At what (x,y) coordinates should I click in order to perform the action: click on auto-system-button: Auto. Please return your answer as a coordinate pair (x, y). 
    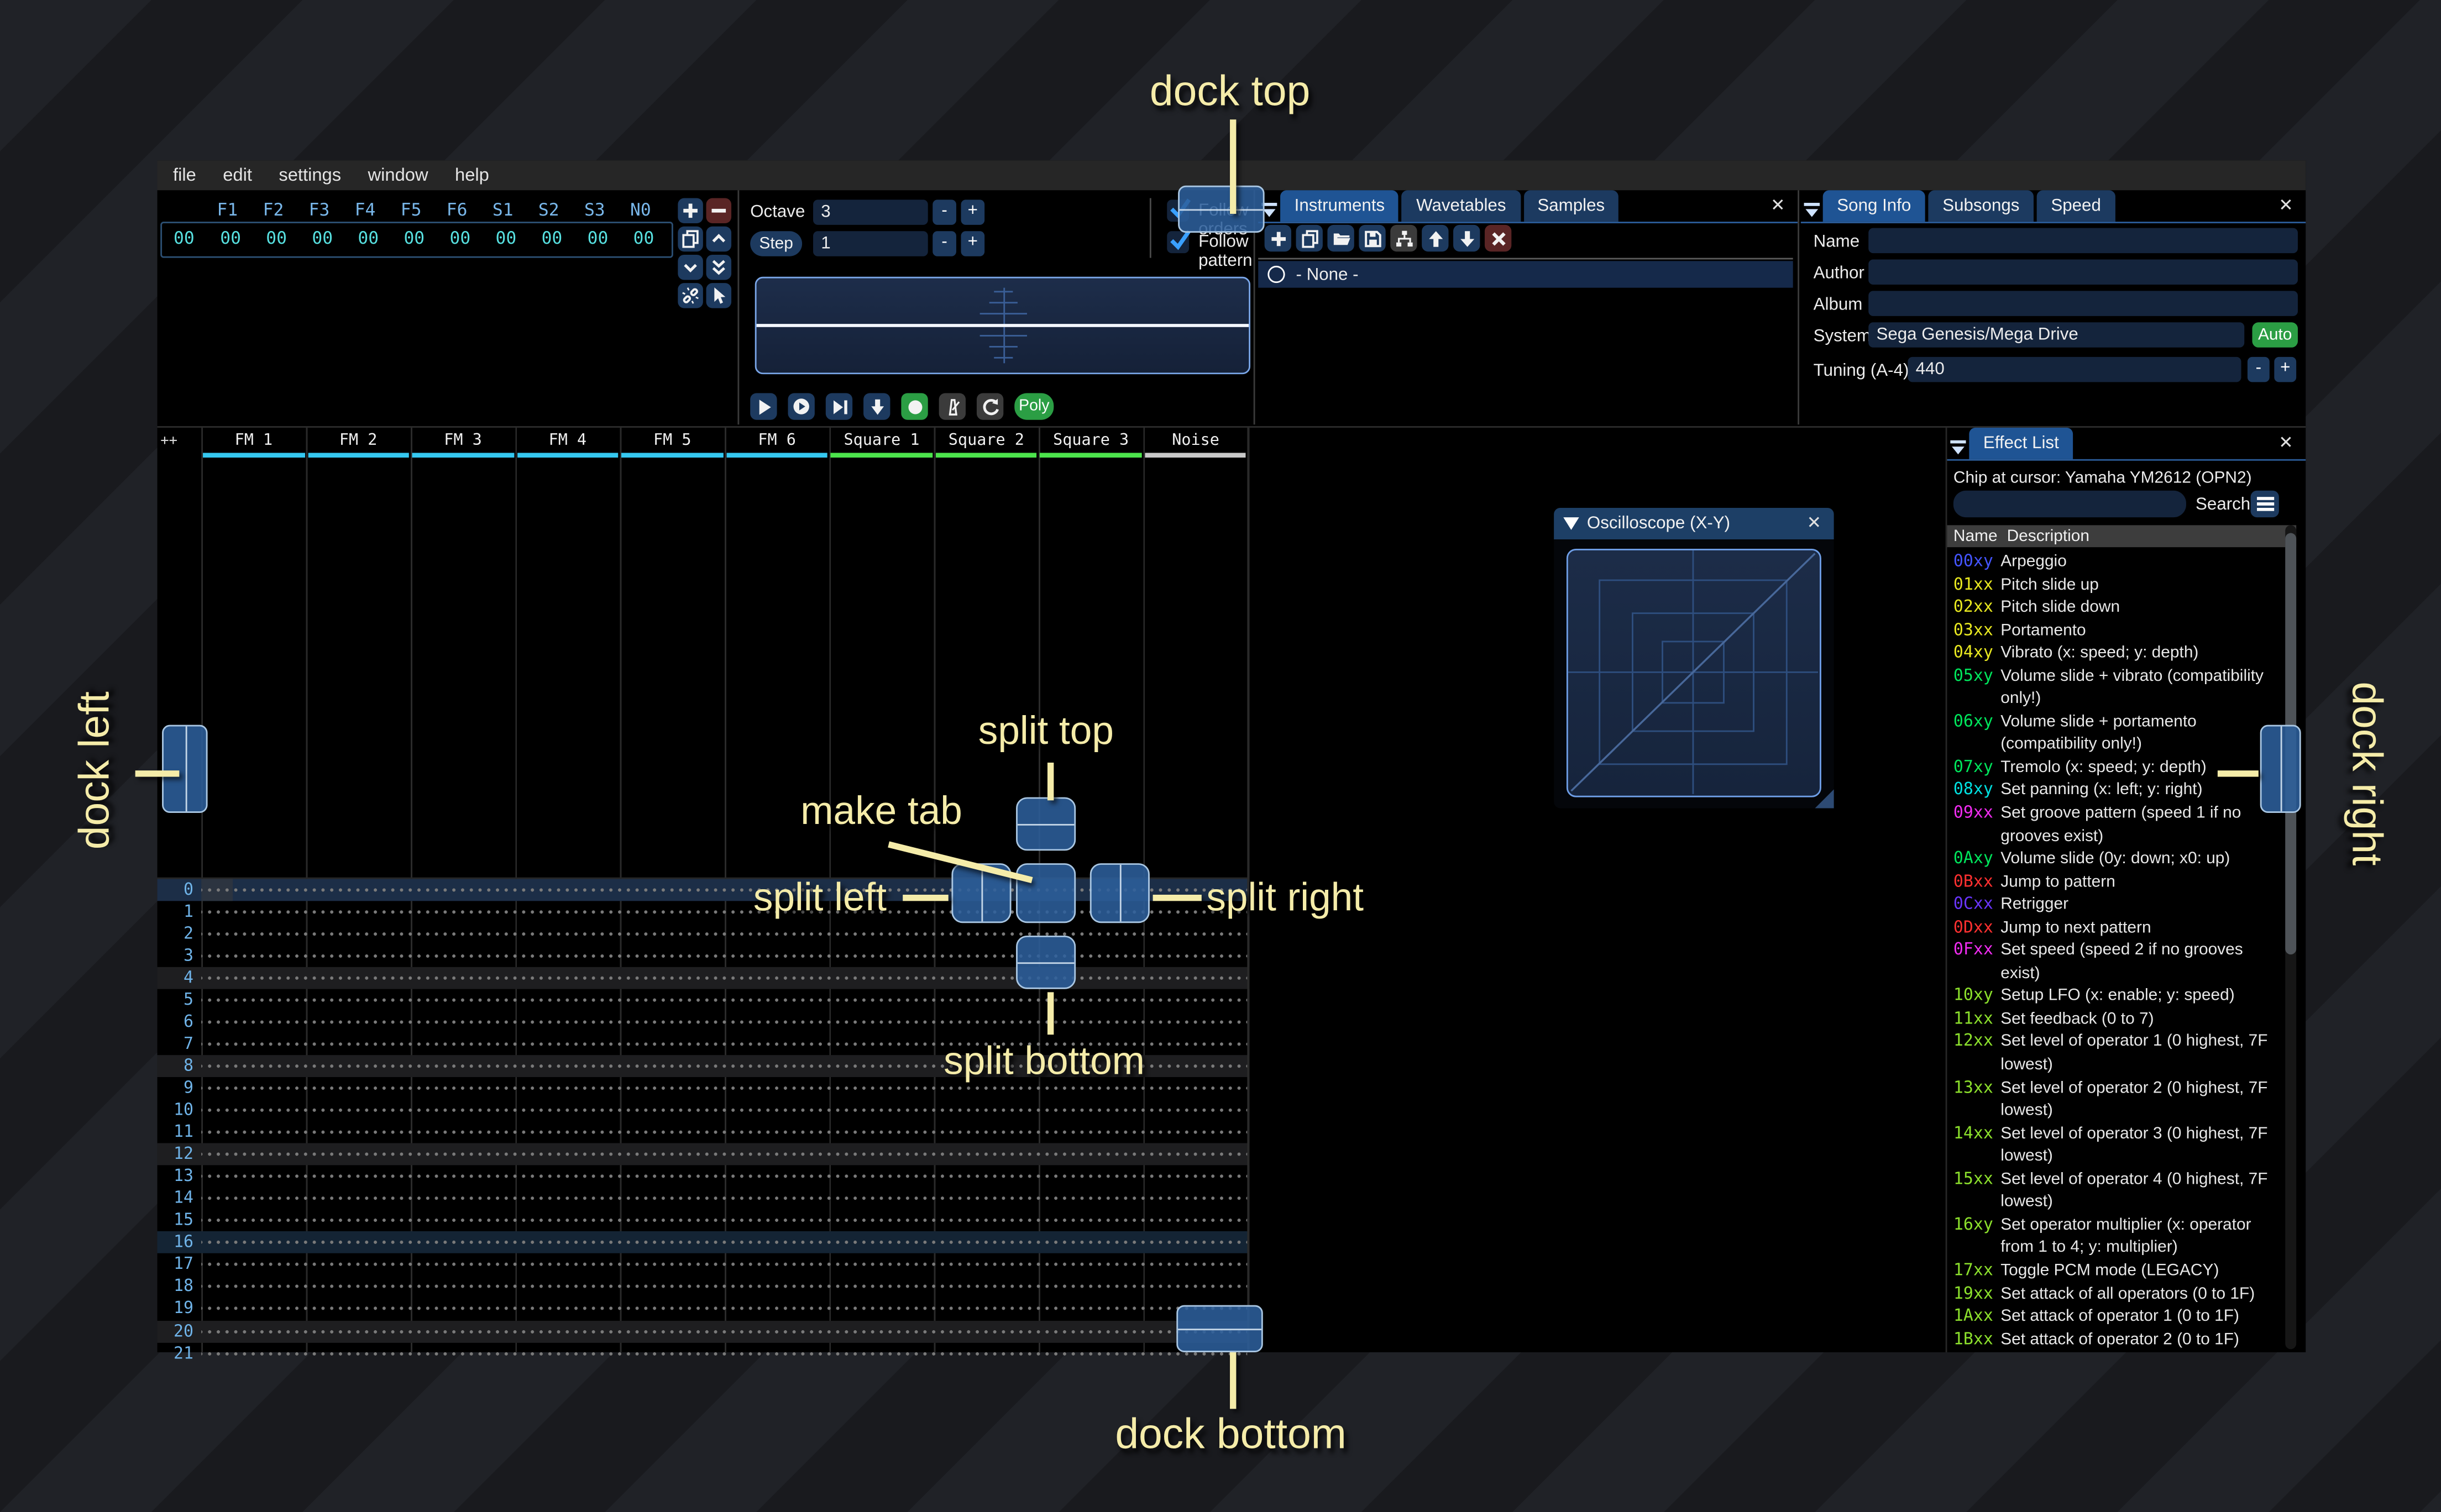
    Looking at the image, I should click on (2275, 335).